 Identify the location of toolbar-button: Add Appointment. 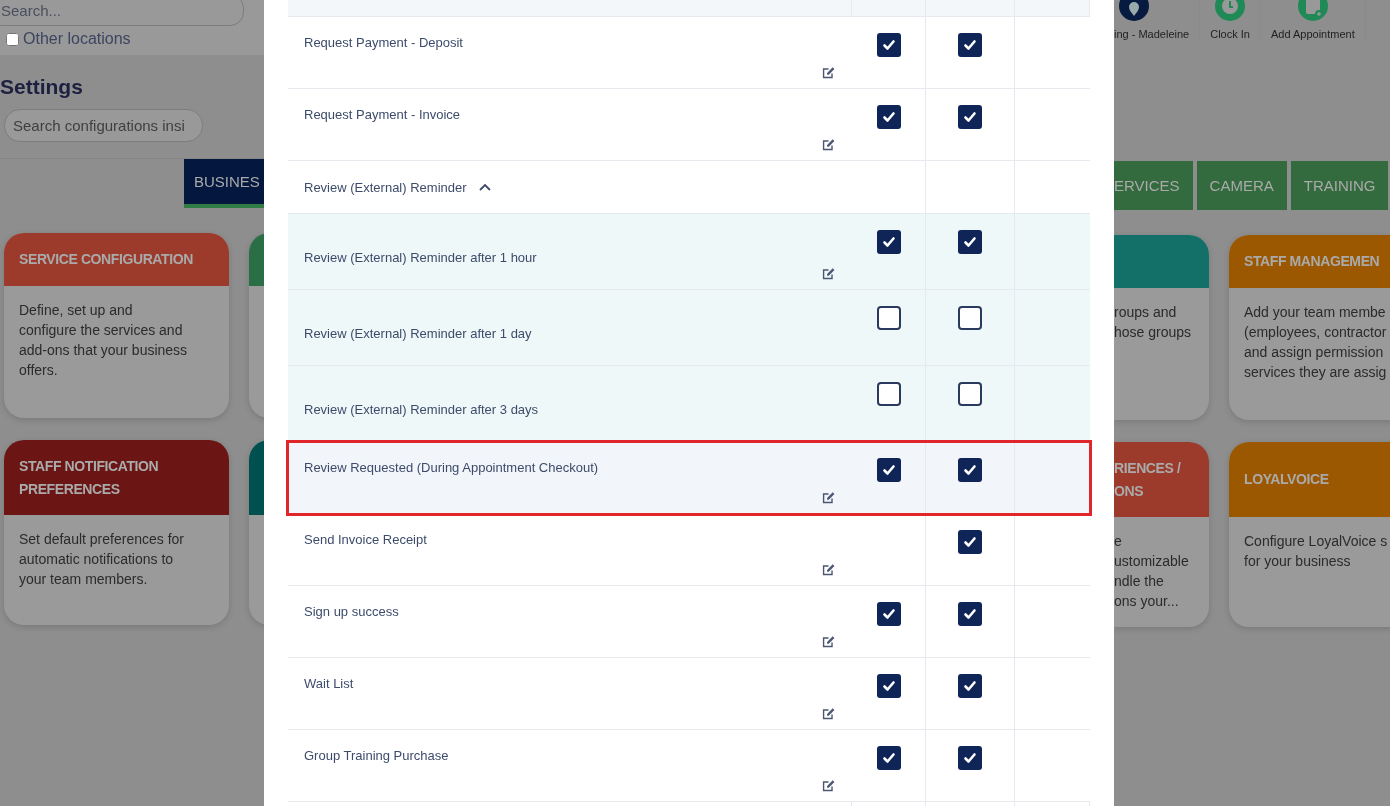
(1313, 20).